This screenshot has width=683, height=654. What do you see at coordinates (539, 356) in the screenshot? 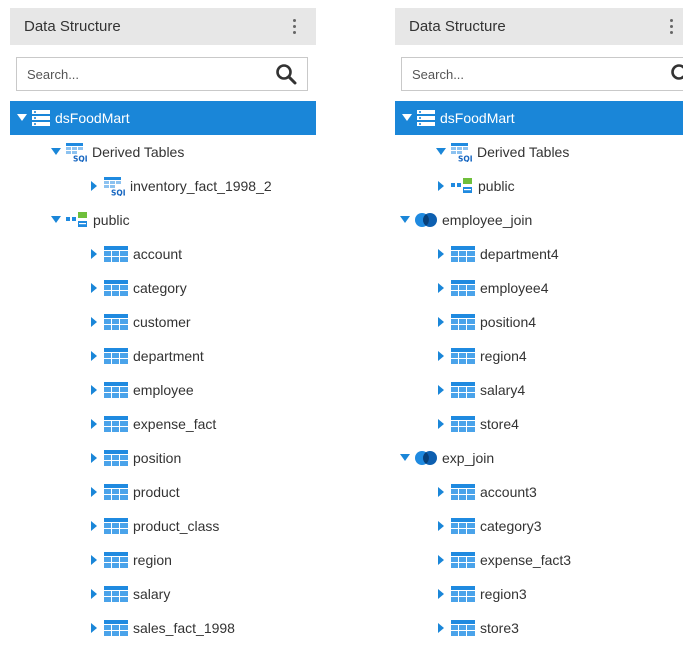
I see `tree-node-table: region4` at bounding box center [539, 356].